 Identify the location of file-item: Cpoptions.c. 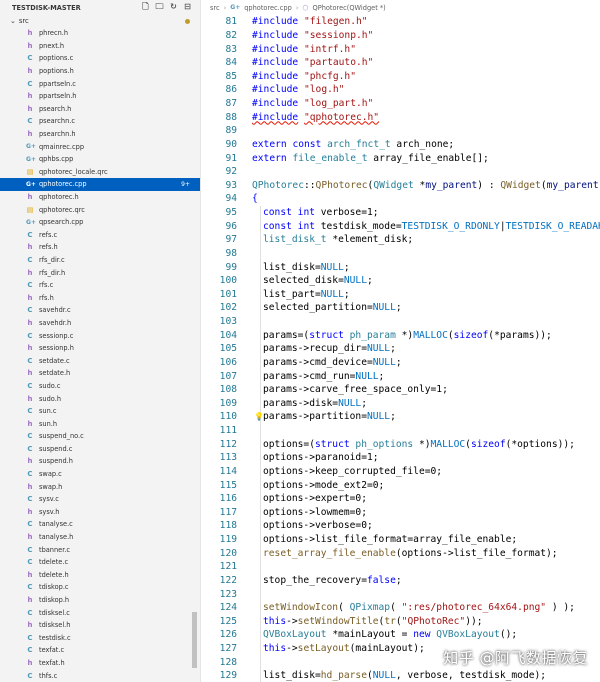
(100, 58).